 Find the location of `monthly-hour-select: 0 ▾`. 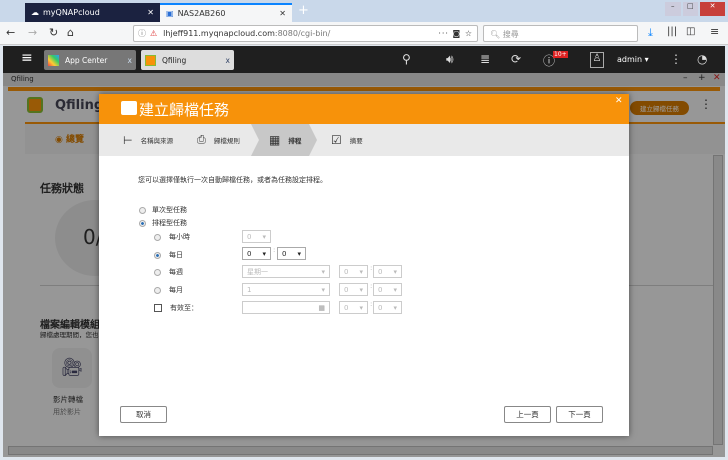

monthly-hour-select: 0 ▾ is located at coordinates (353, 289).